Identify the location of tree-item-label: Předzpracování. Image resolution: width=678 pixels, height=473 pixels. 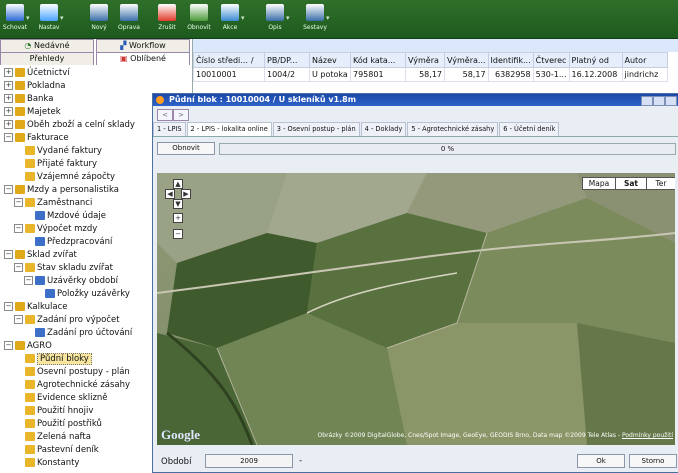
(80, 242).